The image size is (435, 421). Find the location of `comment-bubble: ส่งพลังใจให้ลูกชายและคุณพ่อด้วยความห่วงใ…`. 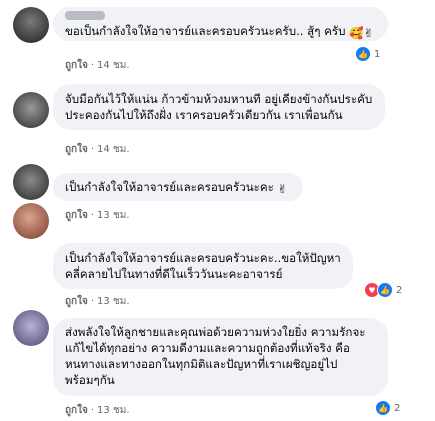

comment-bubble: ส่งพลังใจให้ลูกชายและคุณพ่อด้วยความห่วงใ… is located at coordinates (220, 357).